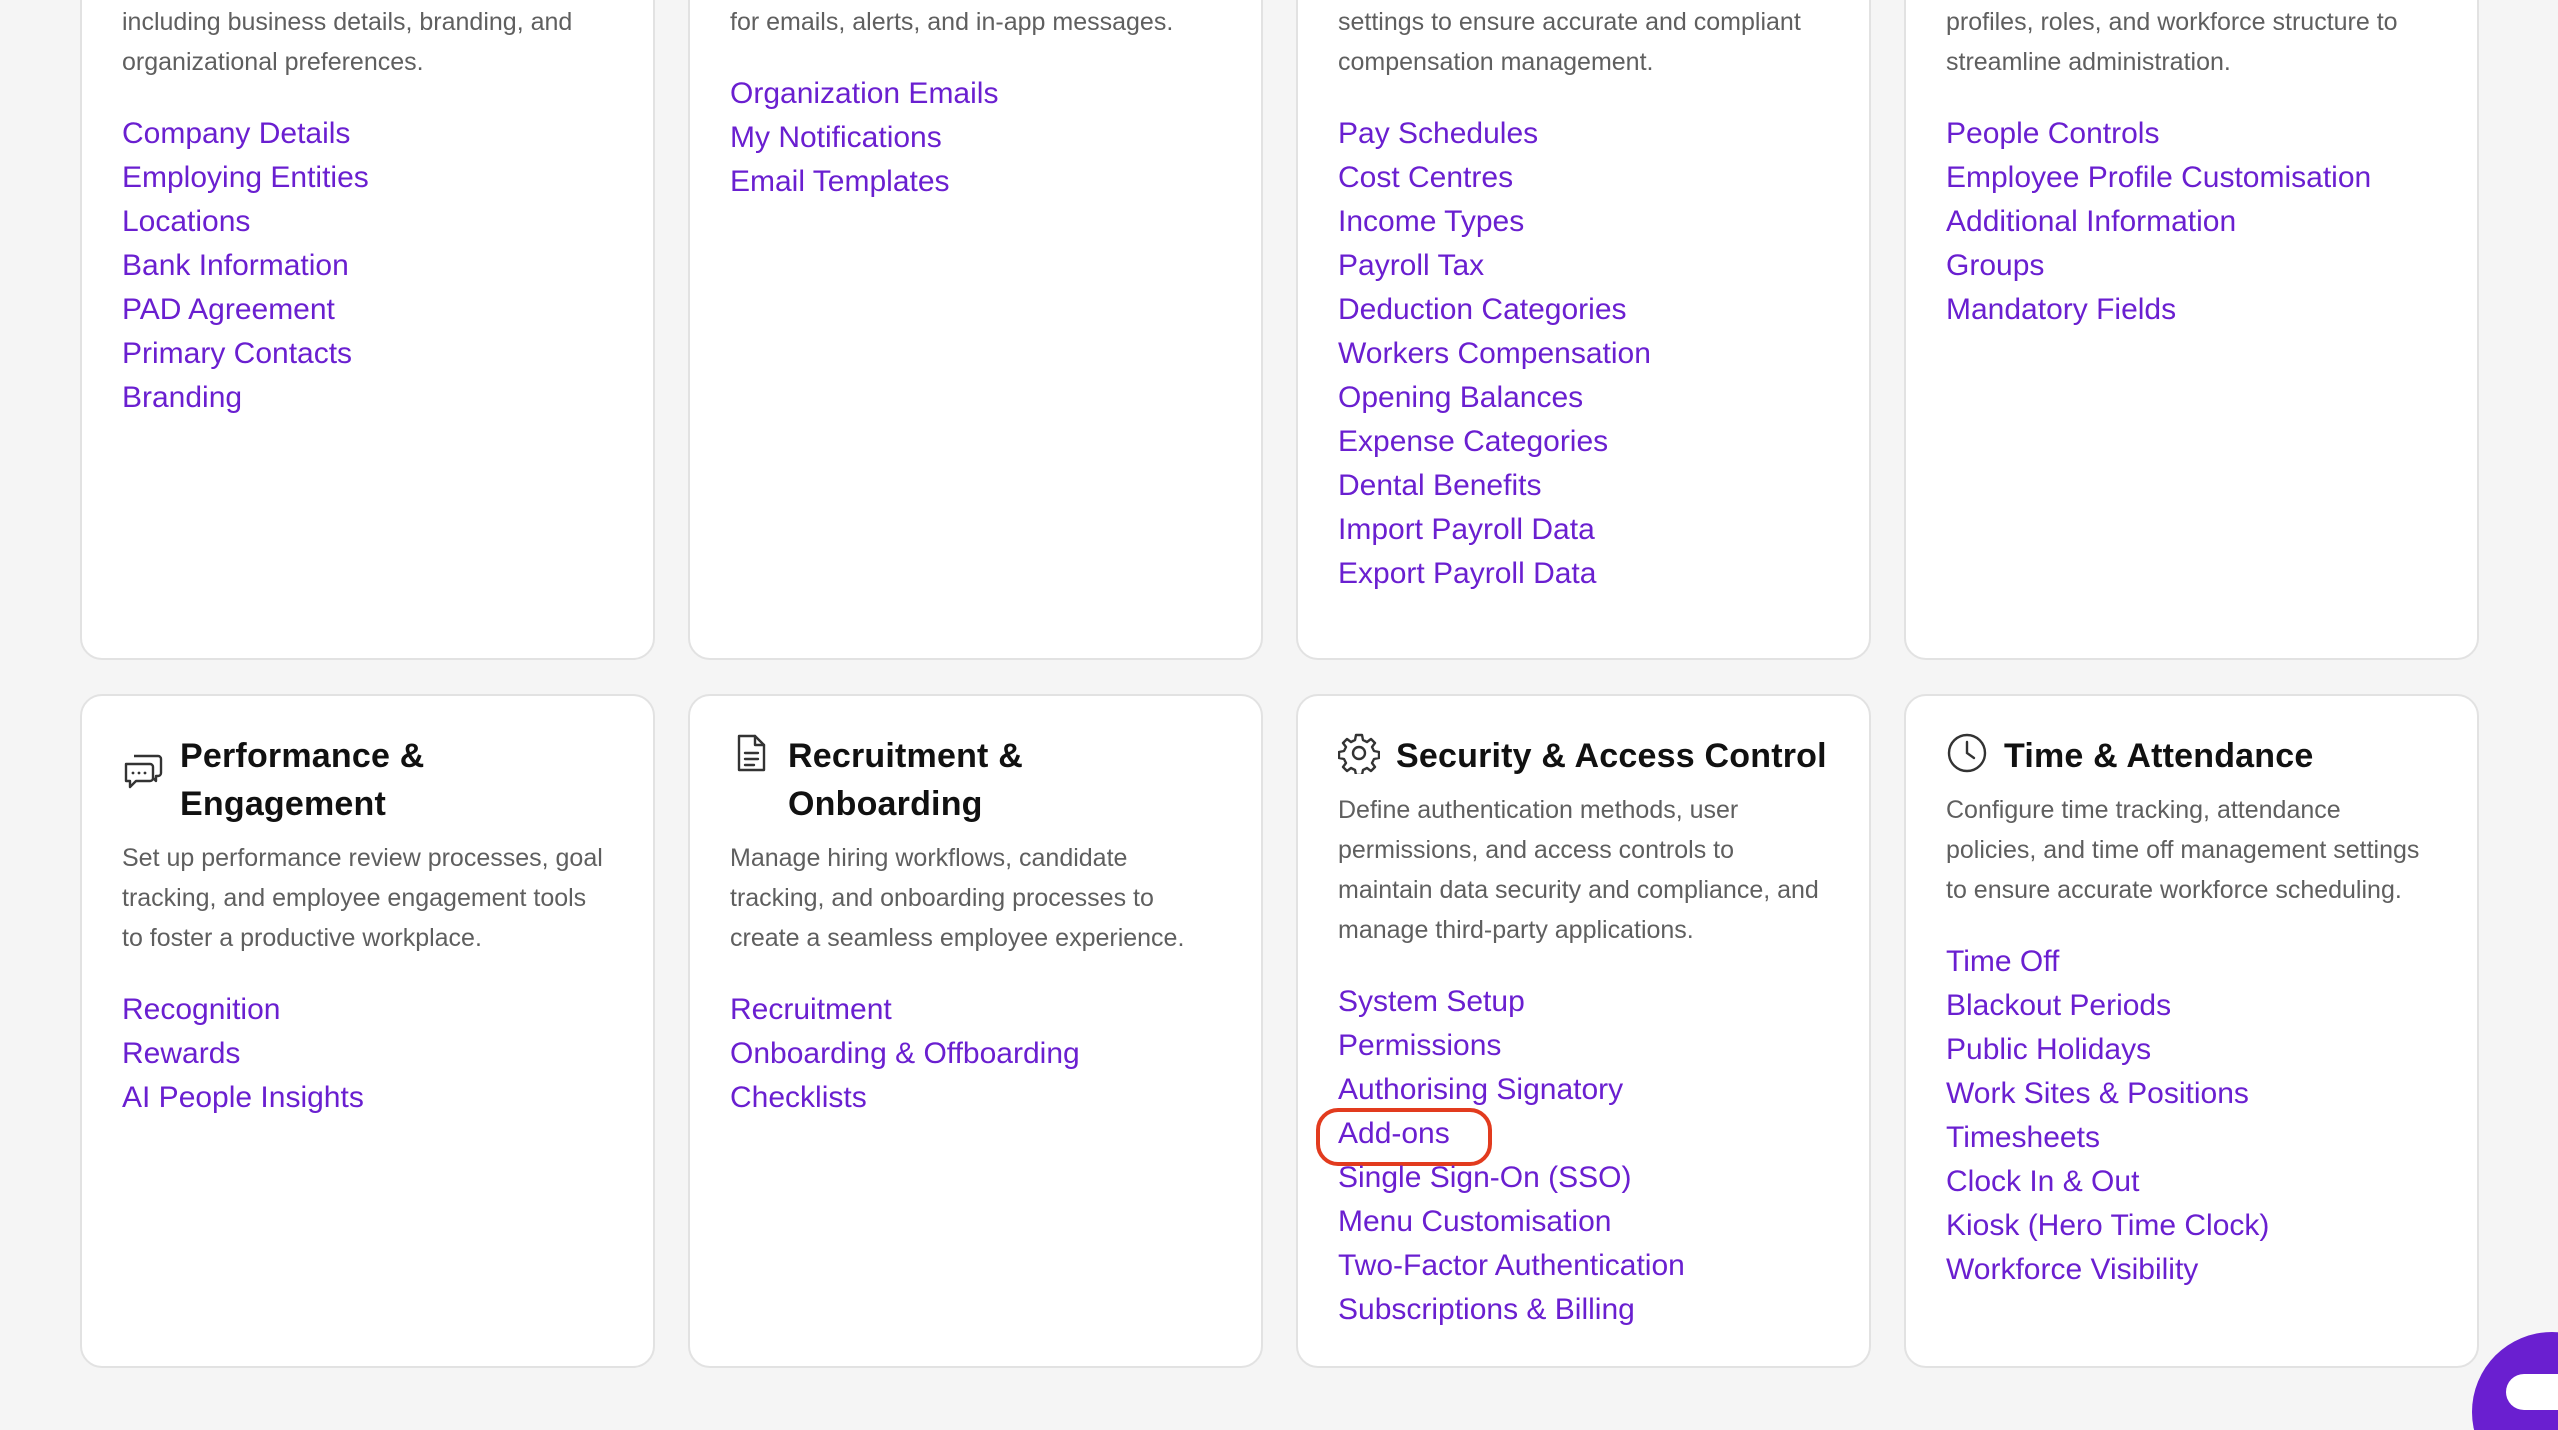 This screenshot has height=1430, width=2558. I want to click on card-links: Recognition Rewards AI People Insights, so click(367, 1054).